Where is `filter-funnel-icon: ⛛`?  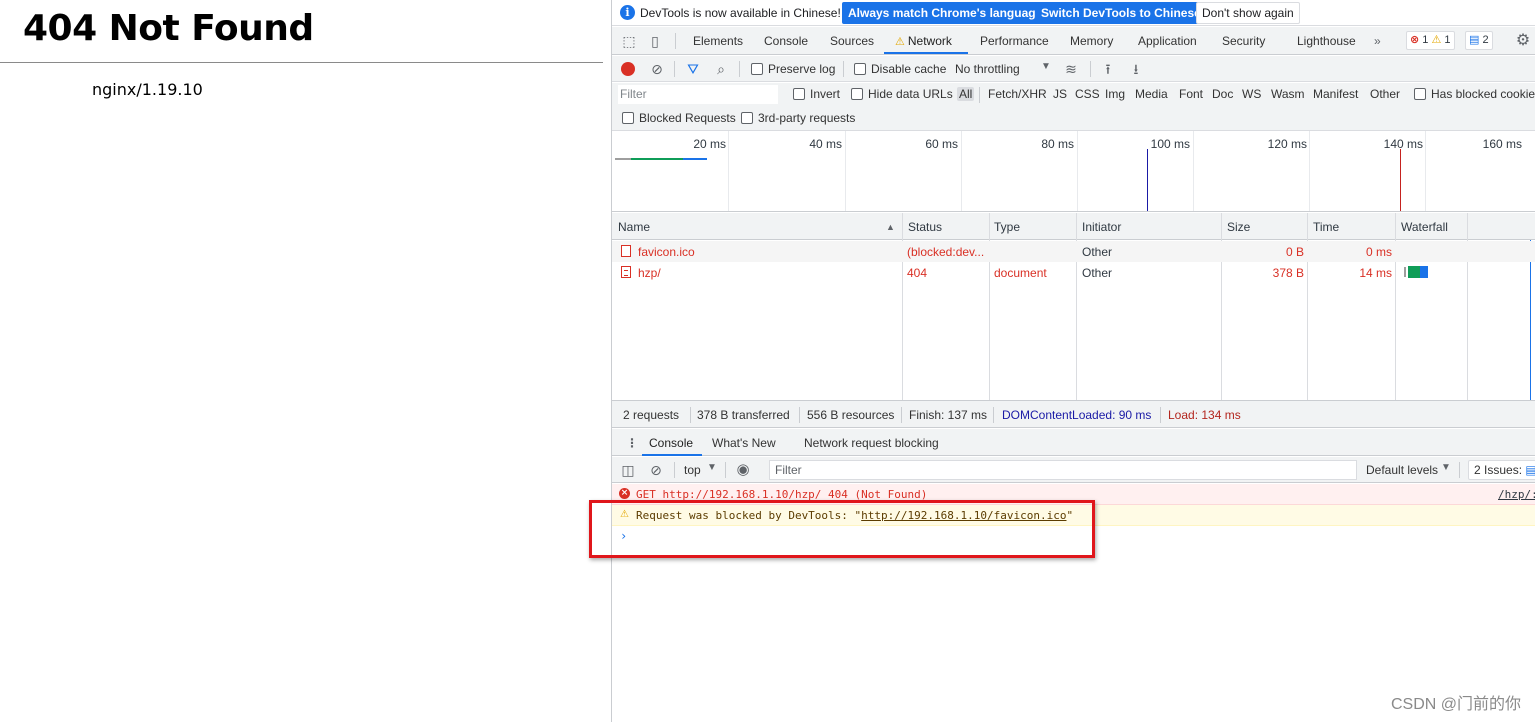 filter-funnel-icon: ⛛ is located at coordinates (693, 69).